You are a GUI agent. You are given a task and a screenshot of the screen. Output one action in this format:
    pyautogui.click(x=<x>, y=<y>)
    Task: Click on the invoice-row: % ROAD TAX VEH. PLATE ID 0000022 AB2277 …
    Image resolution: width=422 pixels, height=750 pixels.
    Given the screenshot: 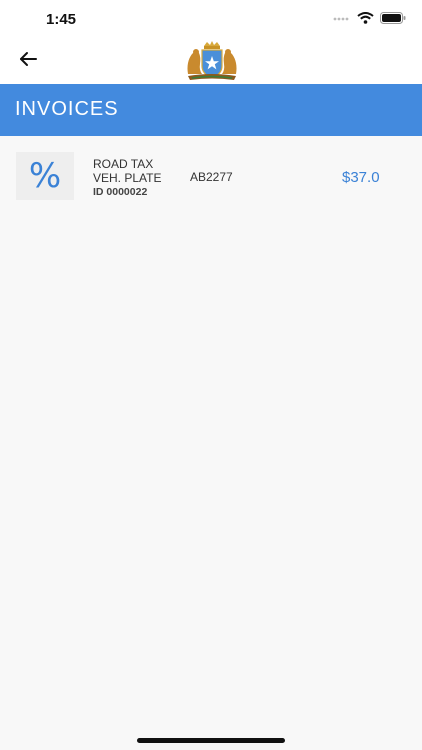 What is the action you would take?
    pyautogui.click(x=211, y=176)
    